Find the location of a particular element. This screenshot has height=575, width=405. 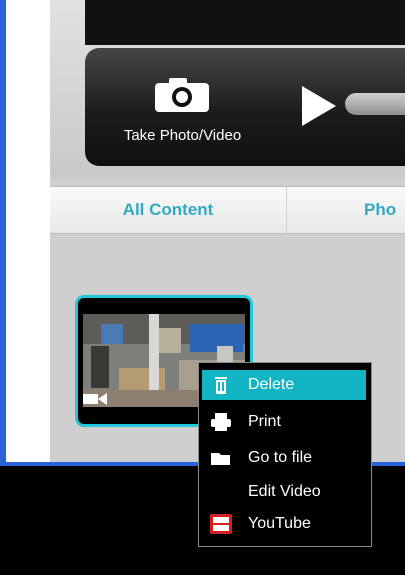

playback-slider is located at coordinates (375, 104).